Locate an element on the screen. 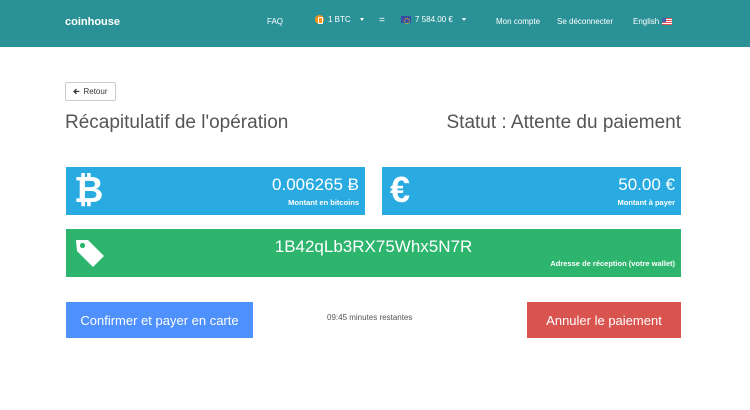 The image size is (750, 410). eur-amount-panel: € 50.00 € Montant à payer is located at coordinates (531, 191).